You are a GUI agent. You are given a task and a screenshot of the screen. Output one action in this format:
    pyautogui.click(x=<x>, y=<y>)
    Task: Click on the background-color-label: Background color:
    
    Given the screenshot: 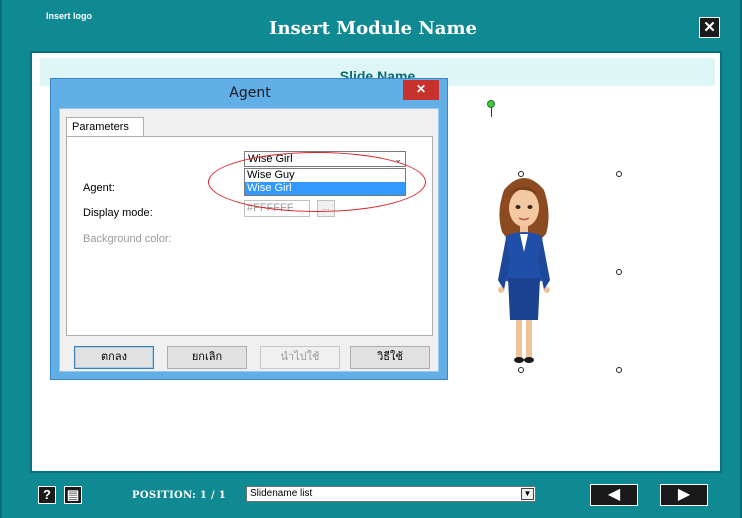 What is the action you would take?
    pyautogui.click(x=127, y=239)
    